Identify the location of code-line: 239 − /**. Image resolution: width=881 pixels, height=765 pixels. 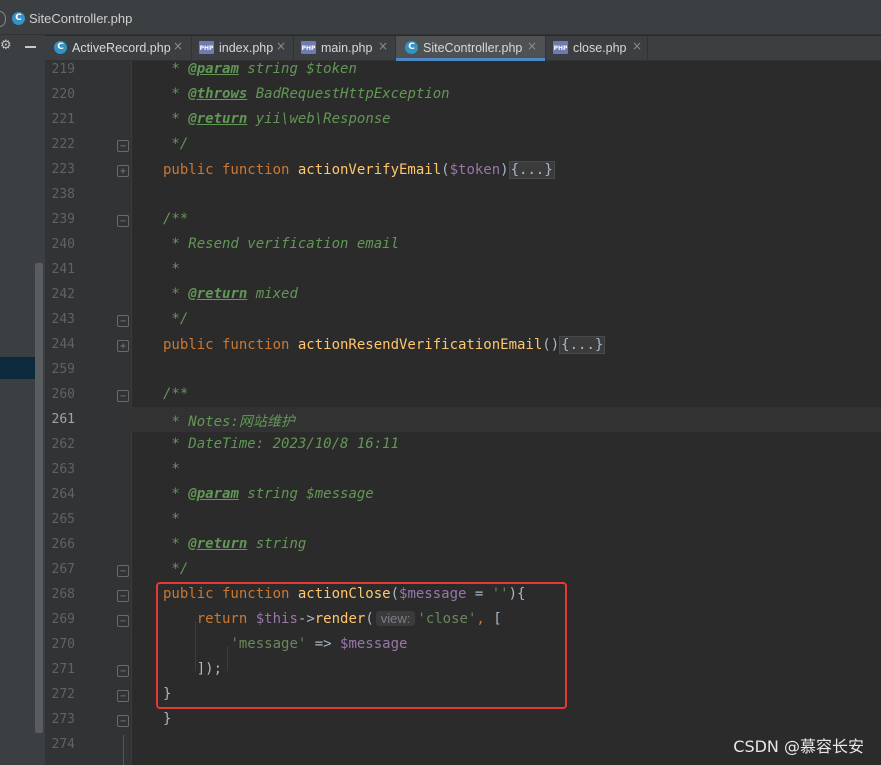
(440, 221).